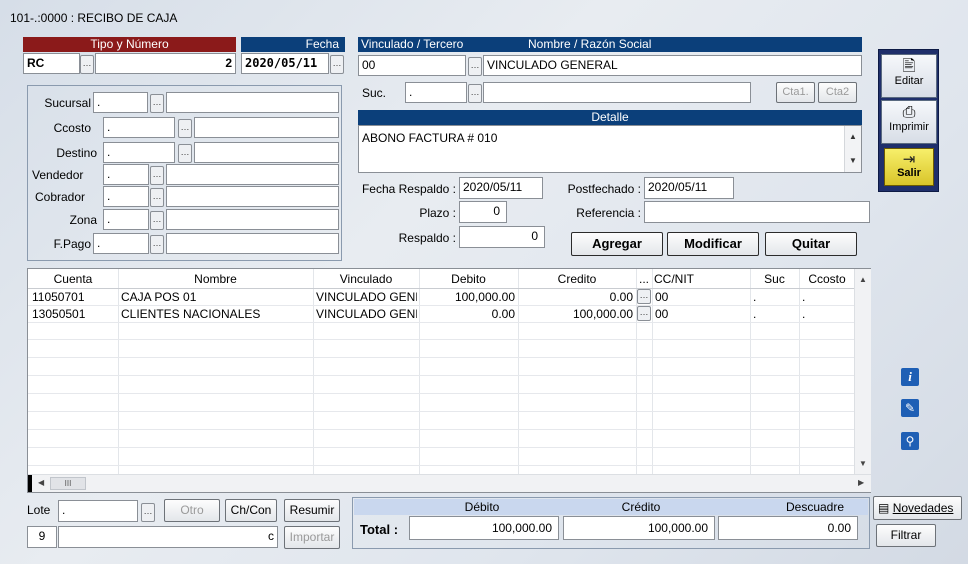  Describe the element at coordinates (910, 408) in the screenshot. I see `attachment-icon: ✎` at that location.